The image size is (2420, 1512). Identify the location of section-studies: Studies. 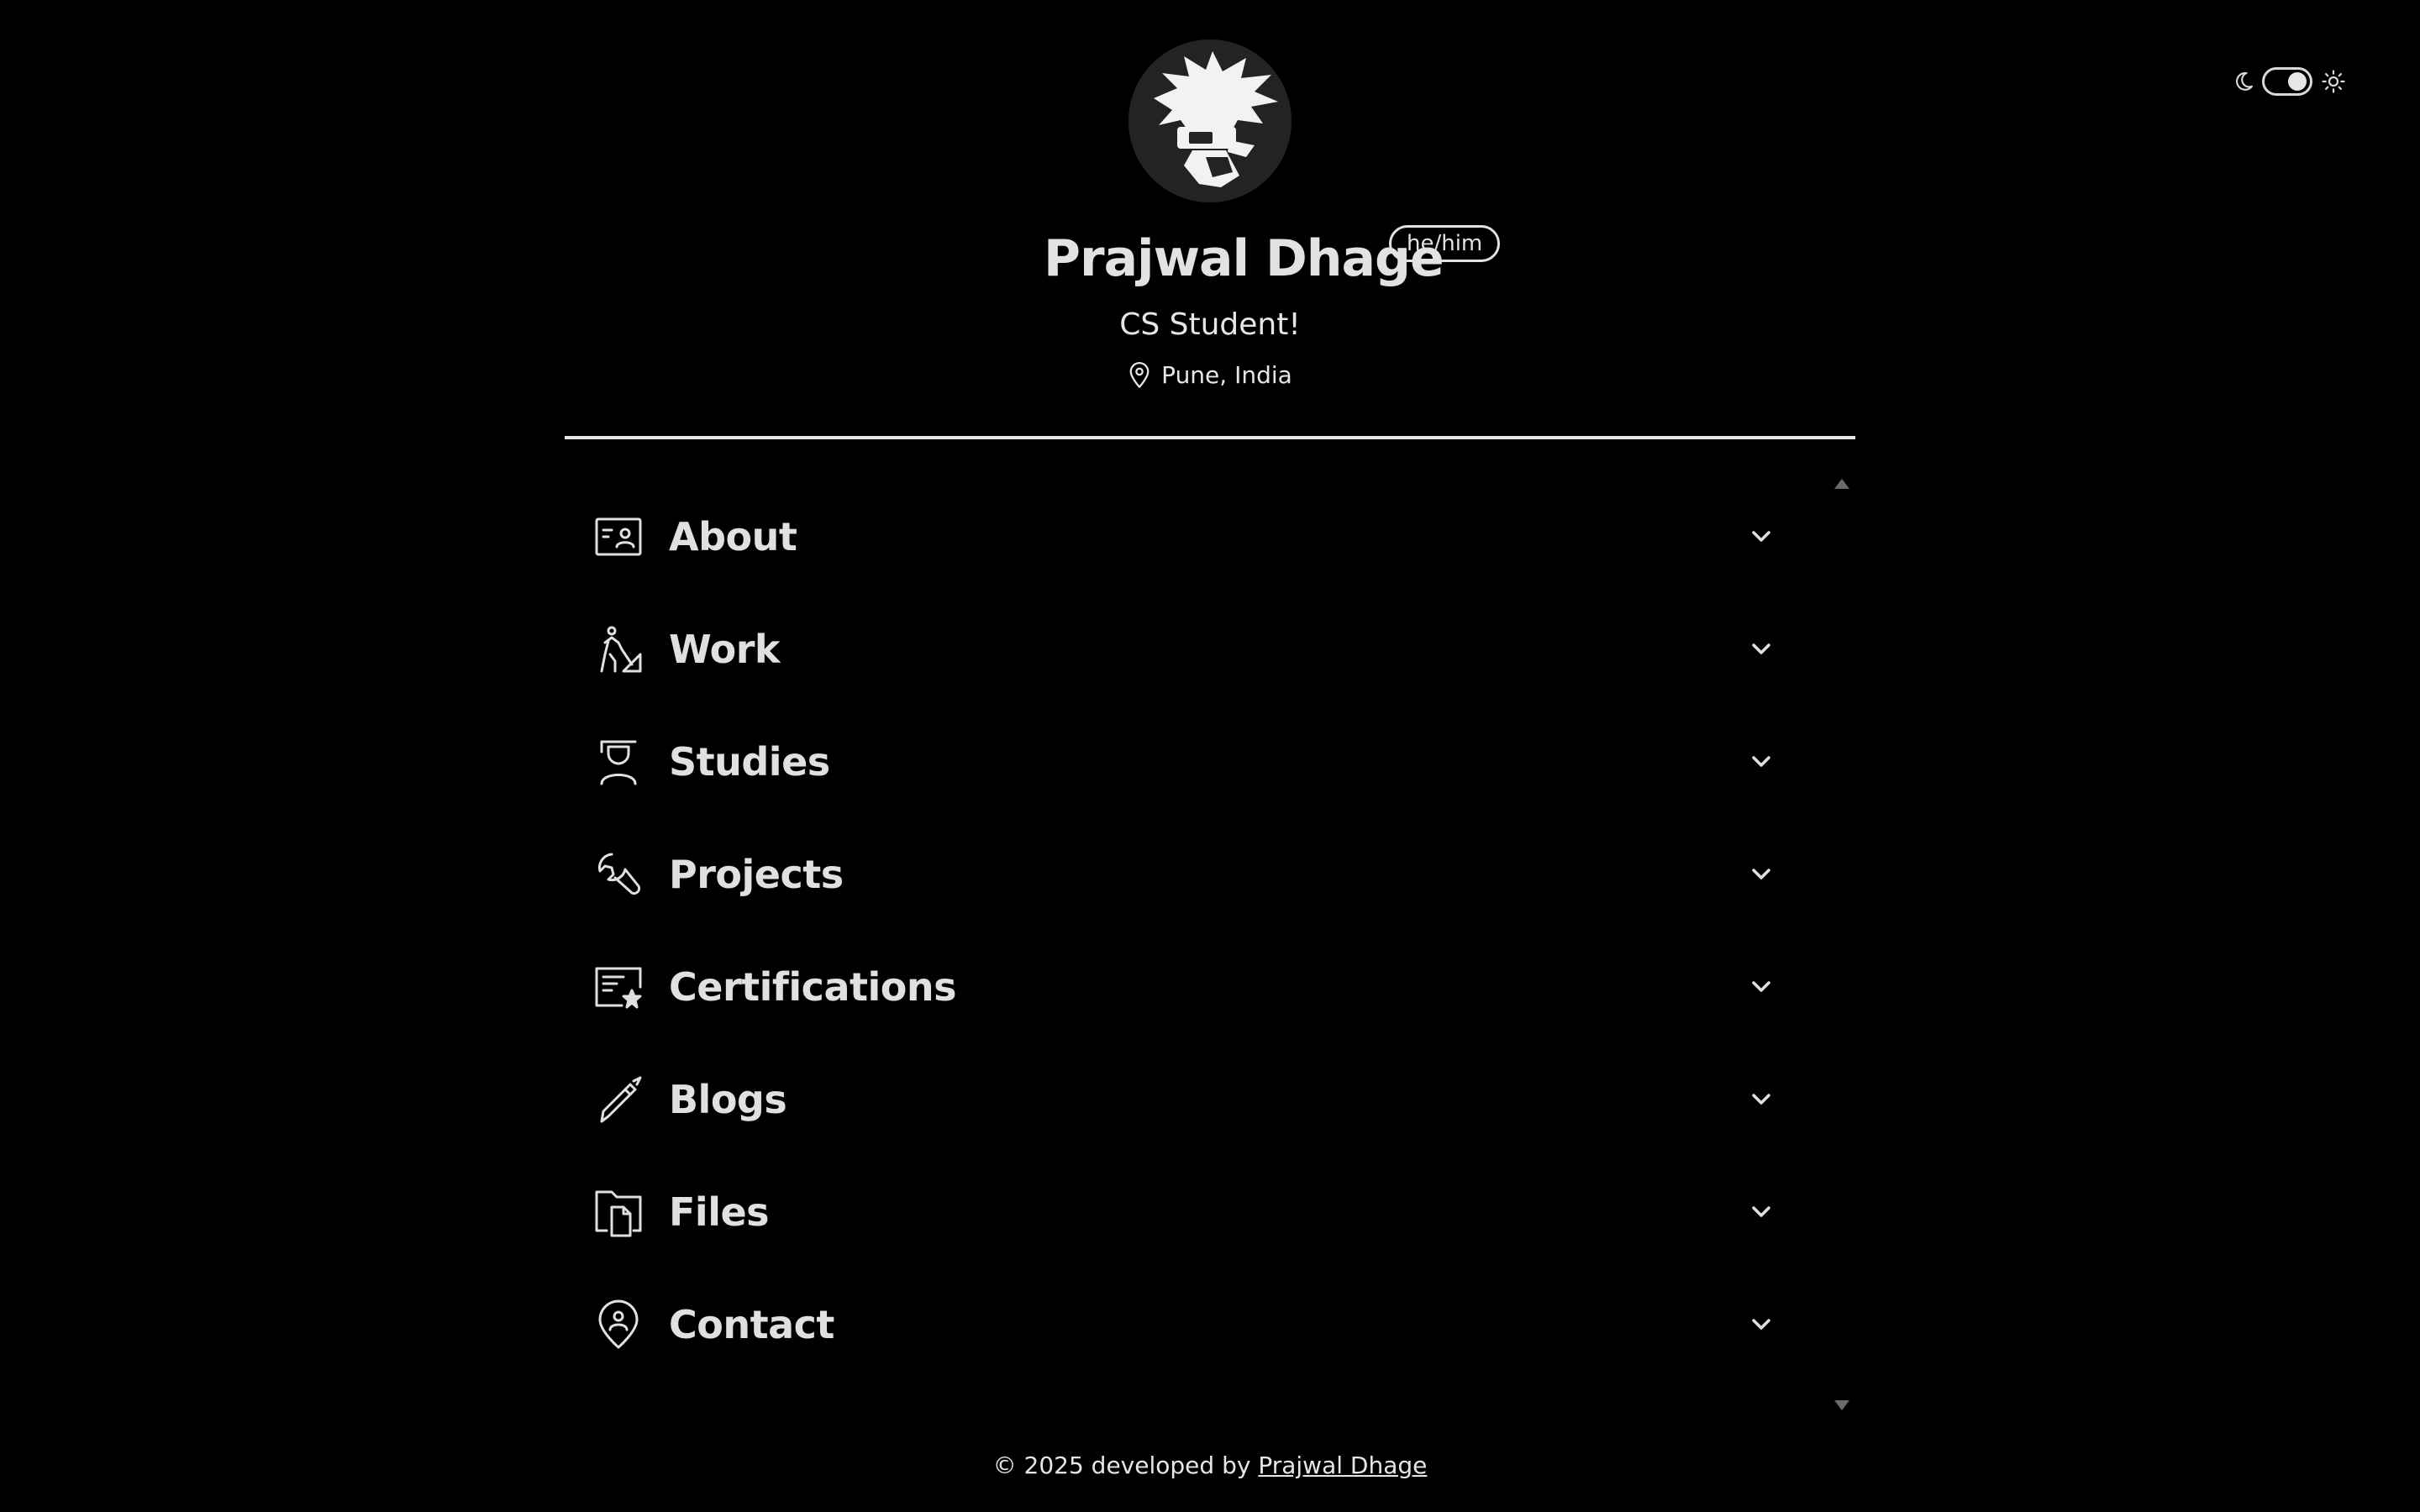
(1195, 762).